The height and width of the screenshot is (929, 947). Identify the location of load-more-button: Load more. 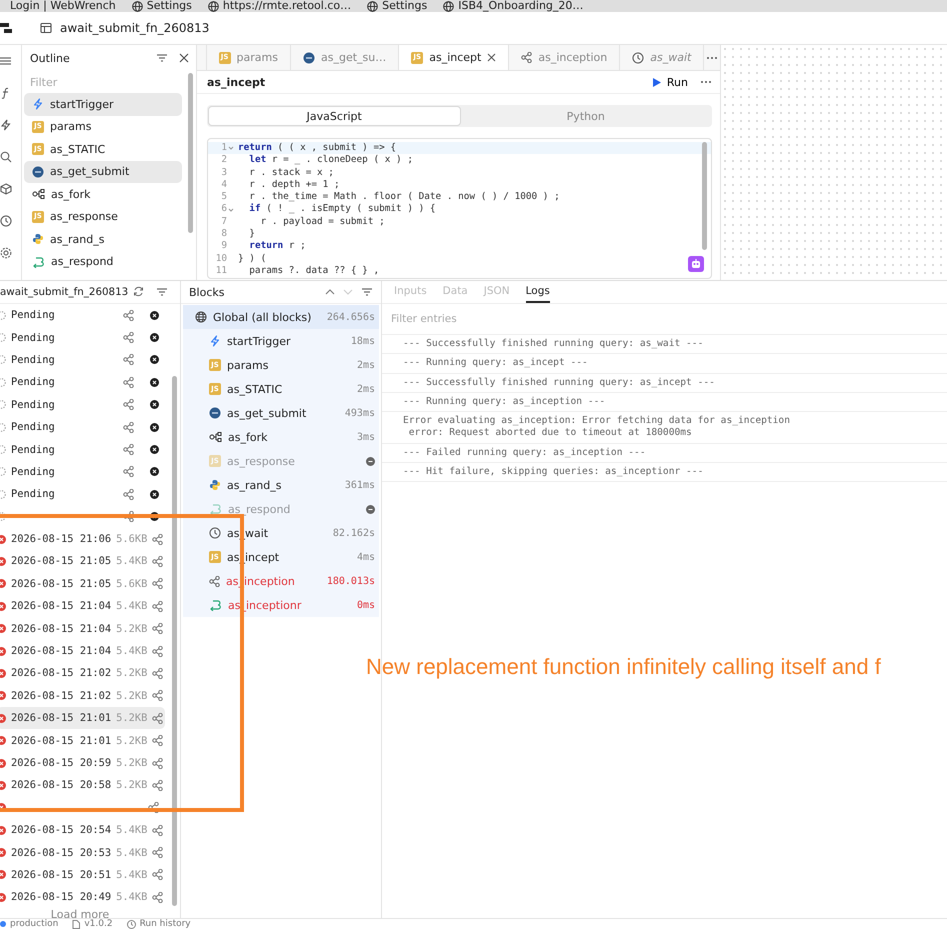
(80, 913).